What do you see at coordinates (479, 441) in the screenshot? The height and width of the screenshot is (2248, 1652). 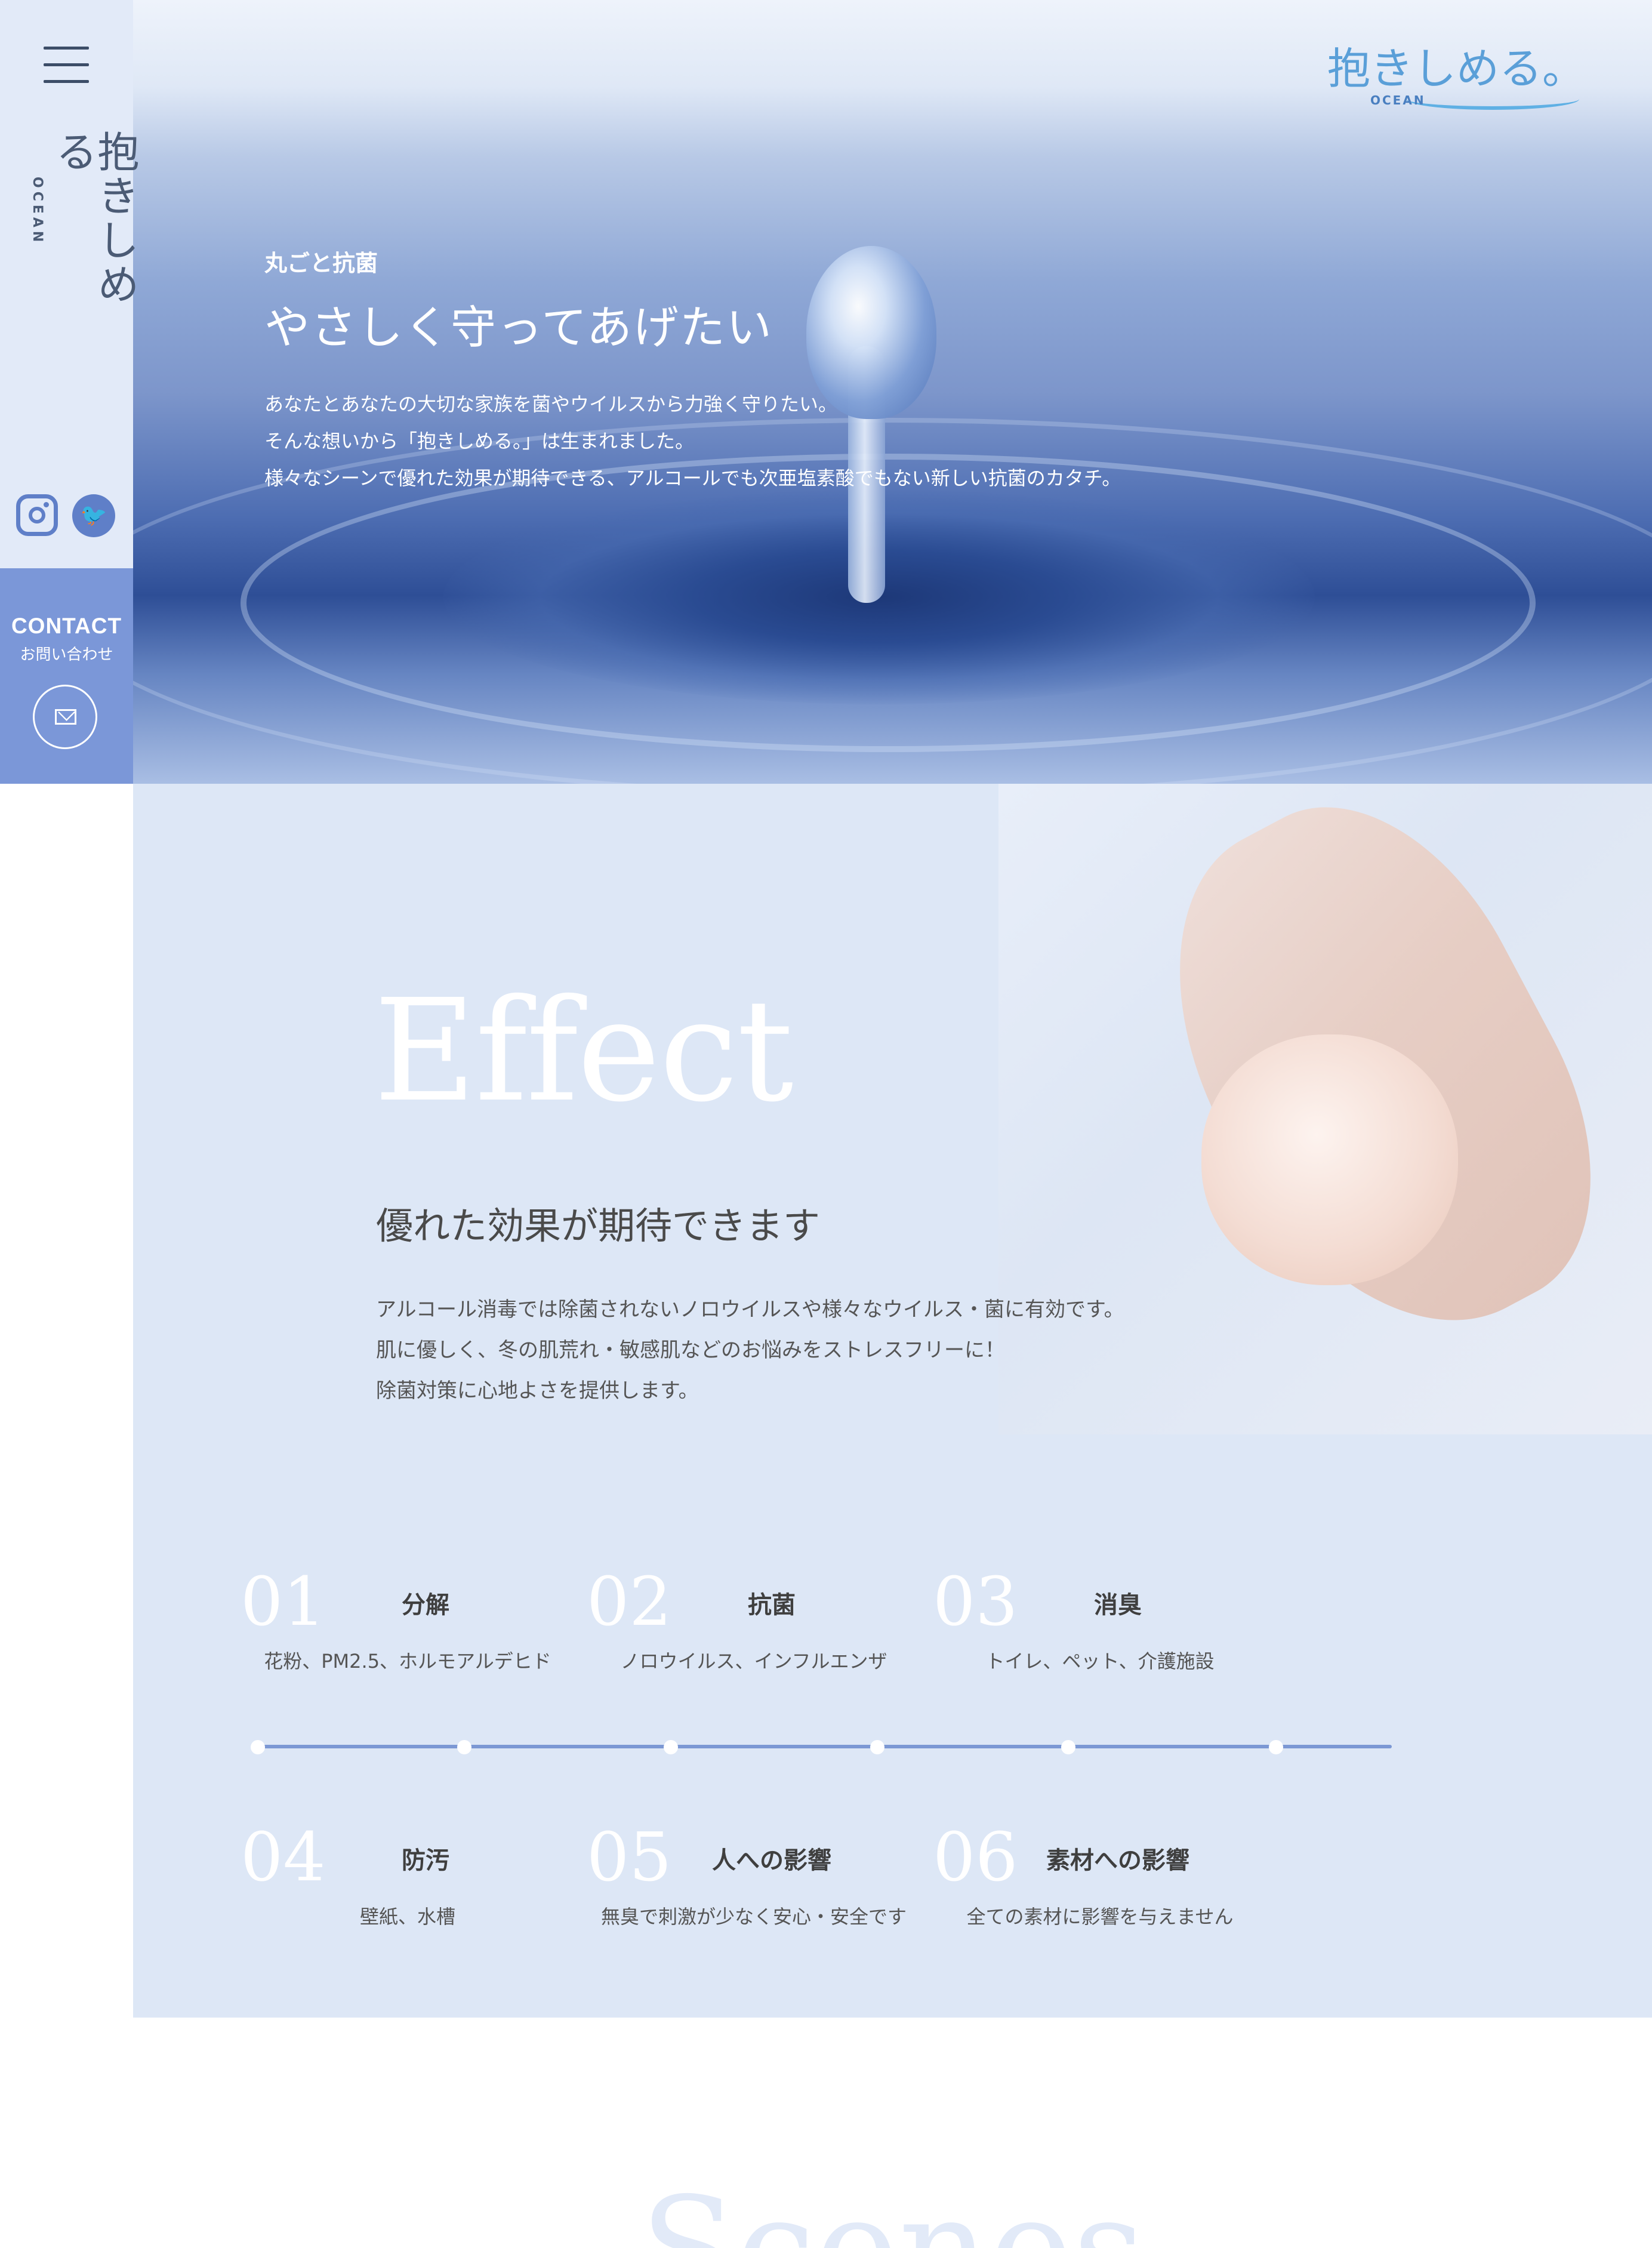 I see `hero-line: そんな想いから「抱きしめる。」は生まれました。` at bounding box center [479, 441].